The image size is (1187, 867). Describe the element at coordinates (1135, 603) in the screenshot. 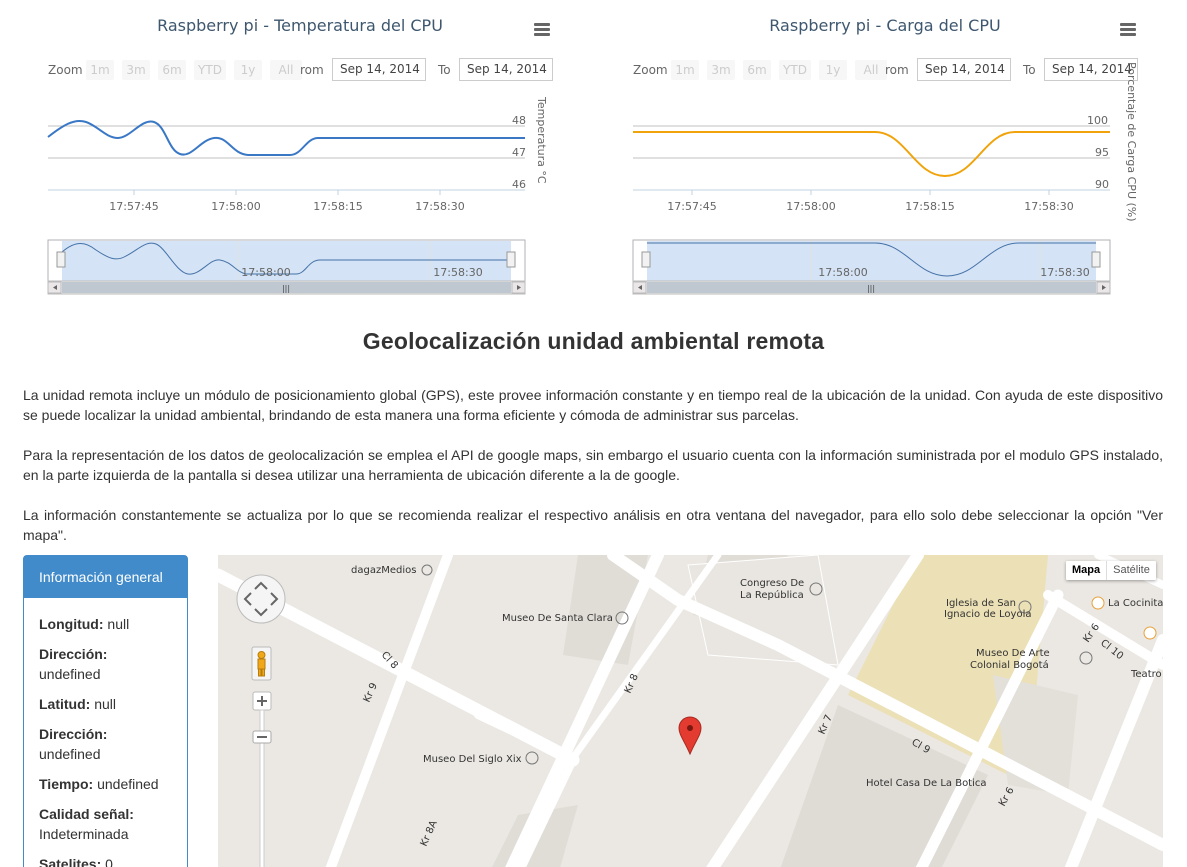

I see `map-label: La Cocinita` at that location.